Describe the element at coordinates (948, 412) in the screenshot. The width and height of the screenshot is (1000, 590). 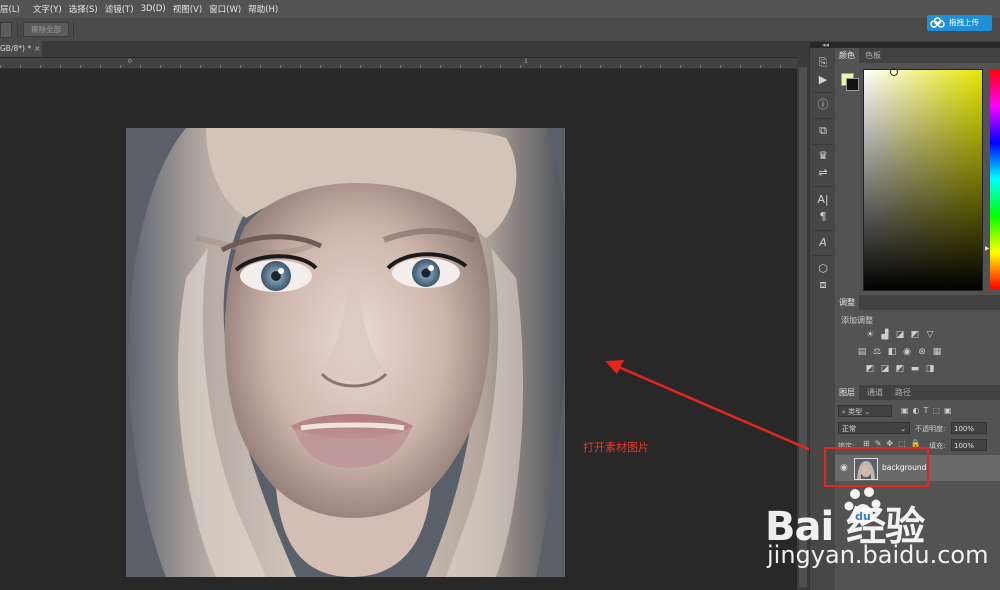
I see `layer-filter-icons: ▣◐T⬚▣` at that location.